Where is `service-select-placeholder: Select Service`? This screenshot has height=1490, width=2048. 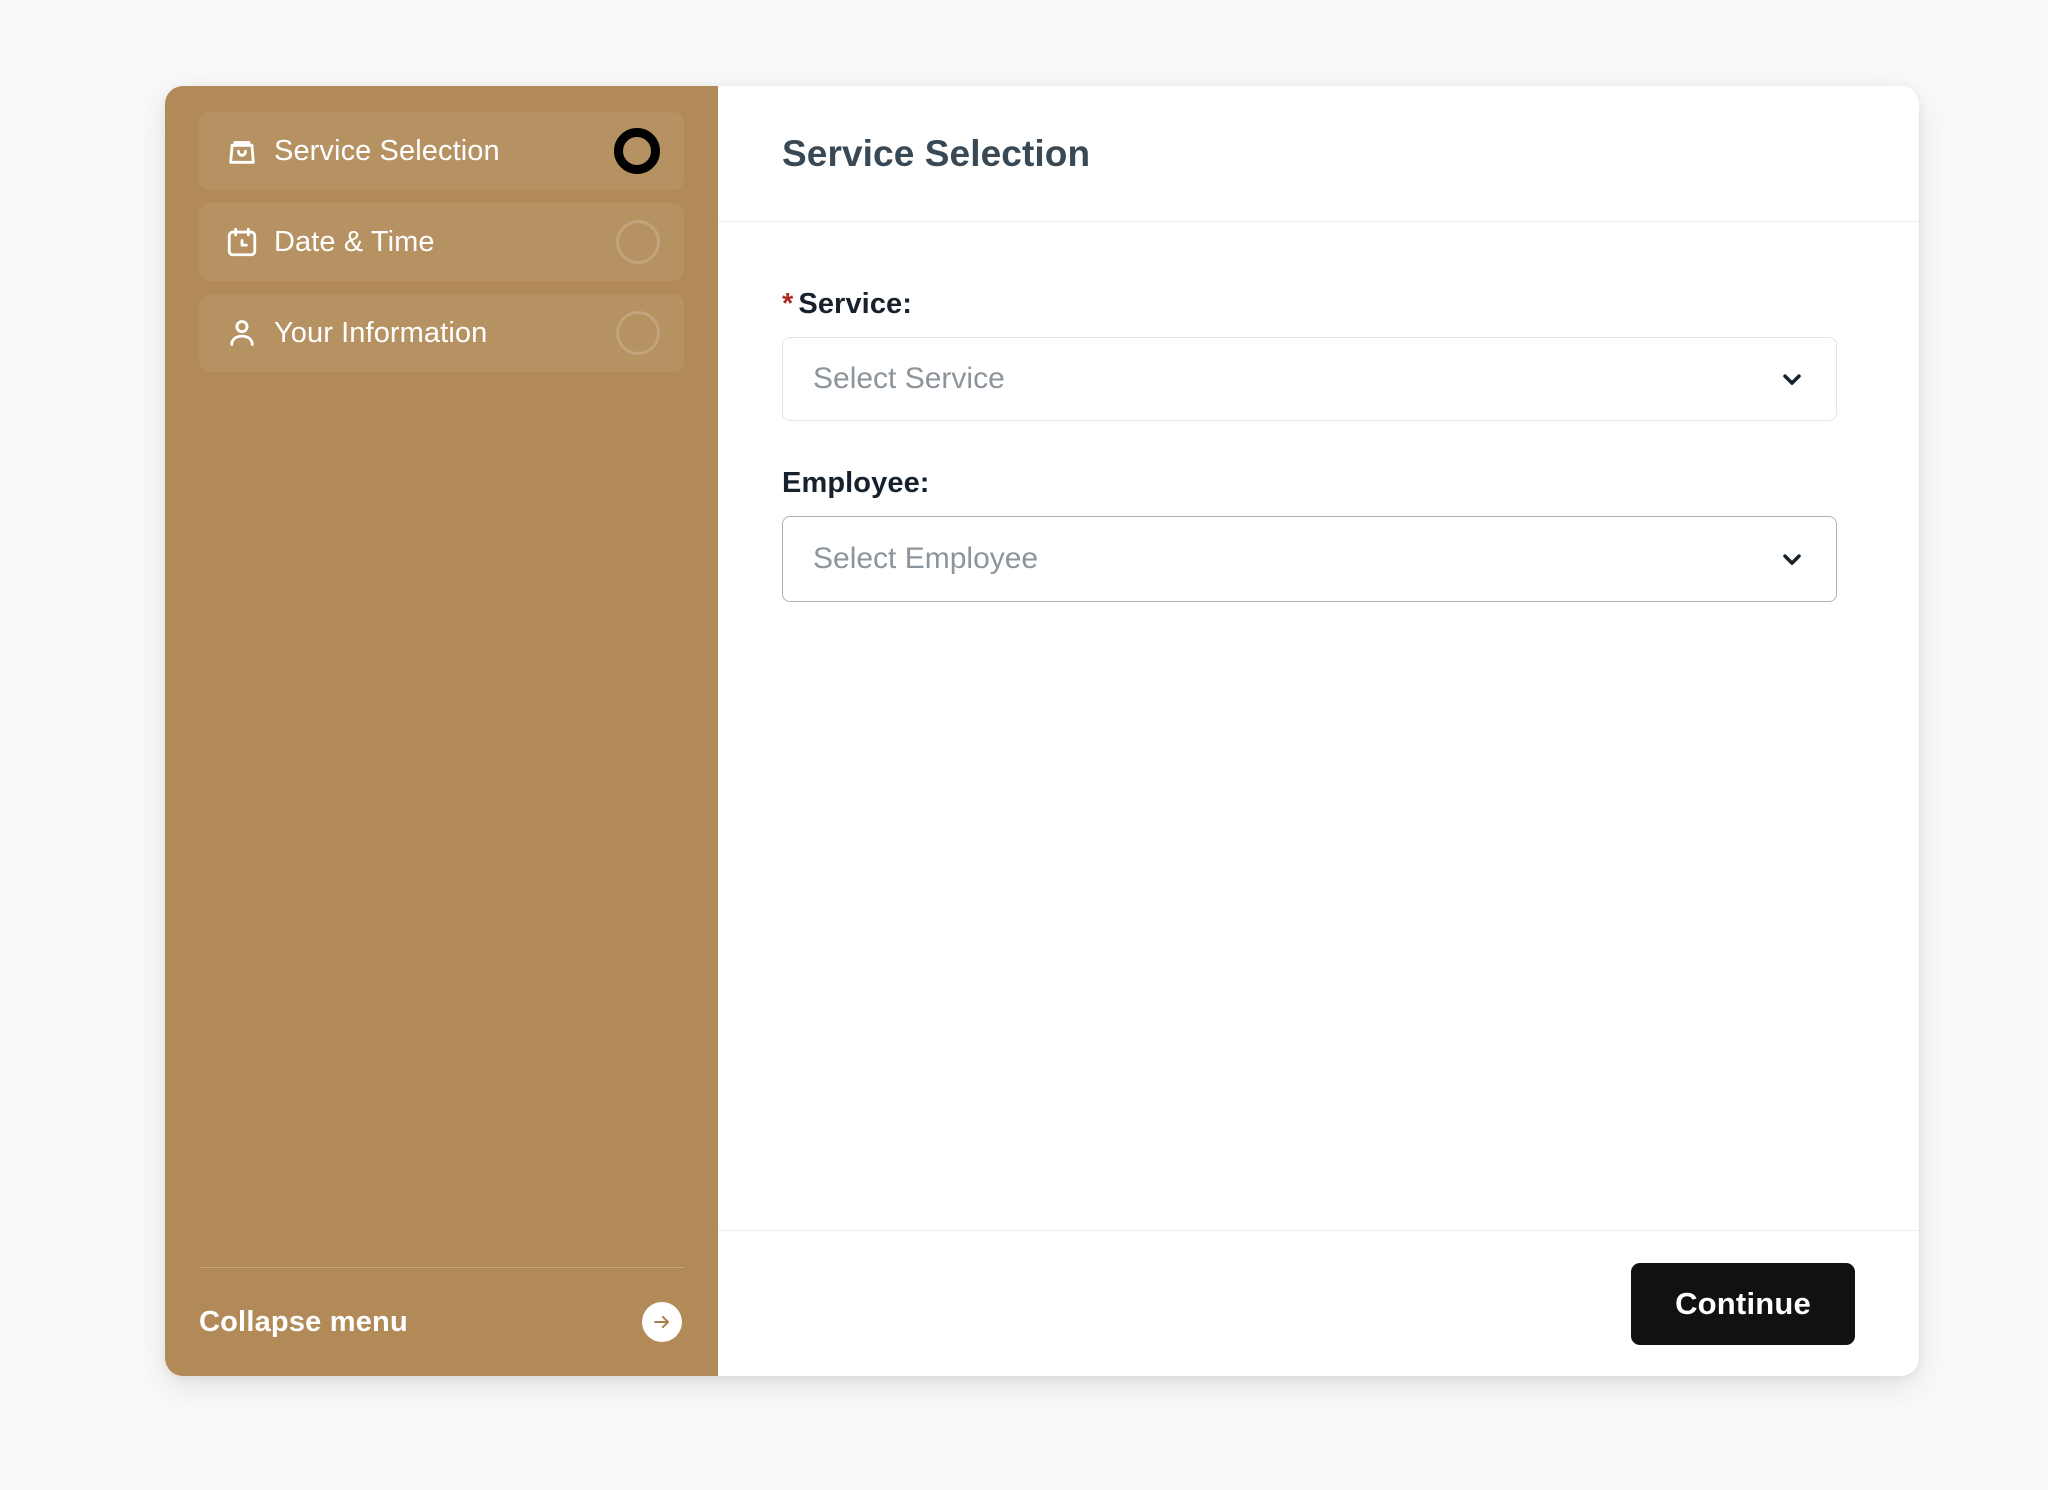
service-select-placeholder: Select Service is located at coordinates (909, 378).